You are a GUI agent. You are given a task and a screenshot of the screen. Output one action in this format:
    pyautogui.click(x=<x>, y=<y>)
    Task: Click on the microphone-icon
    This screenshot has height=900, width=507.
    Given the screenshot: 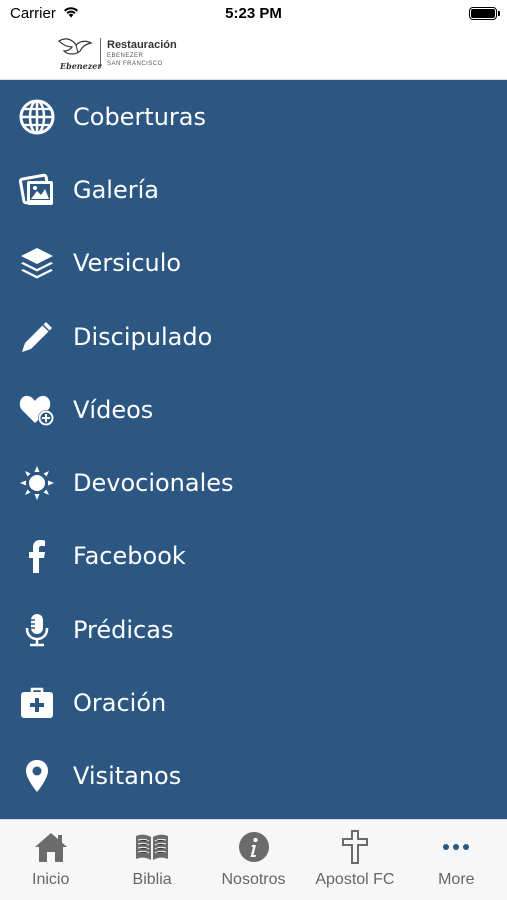 What is the action you would take?
    pyautogui.click(x=37, y=630)
    